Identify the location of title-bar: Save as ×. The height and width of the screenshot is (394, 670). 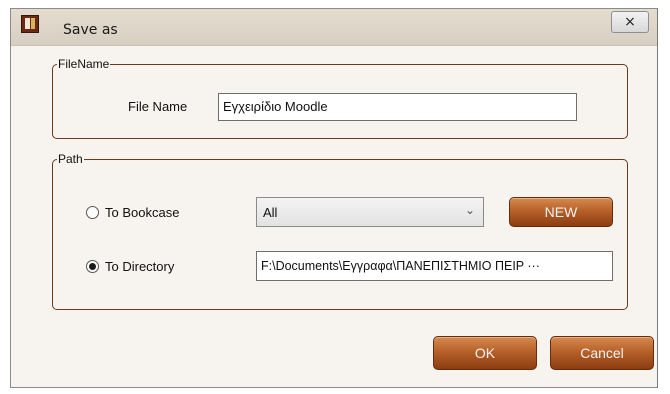
(334, 27).